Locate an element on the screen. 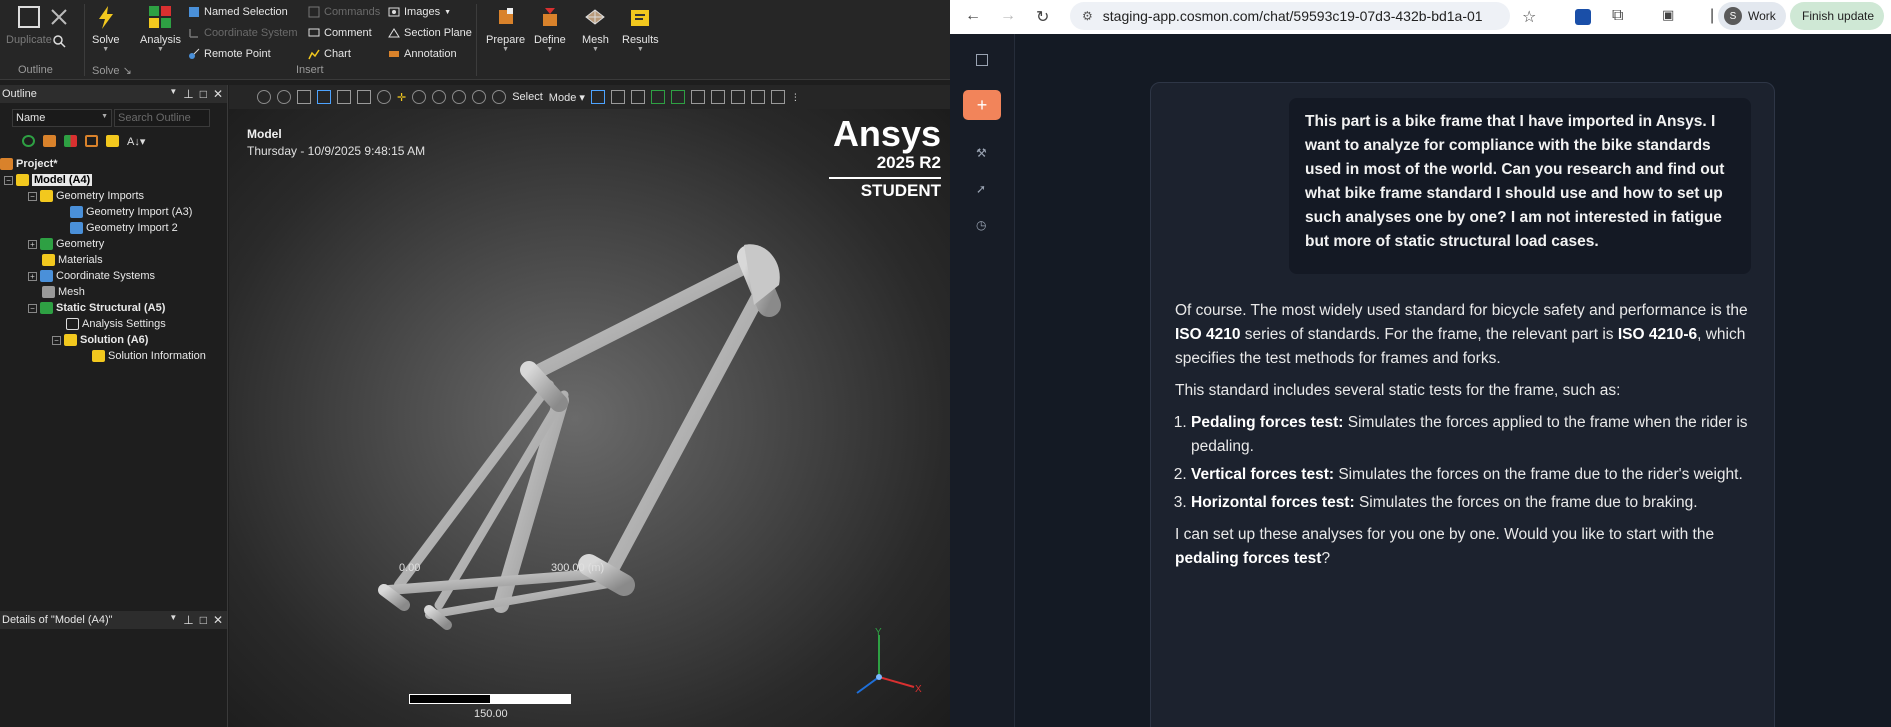  forward-icon: → is located at coordinates (1008, 16).